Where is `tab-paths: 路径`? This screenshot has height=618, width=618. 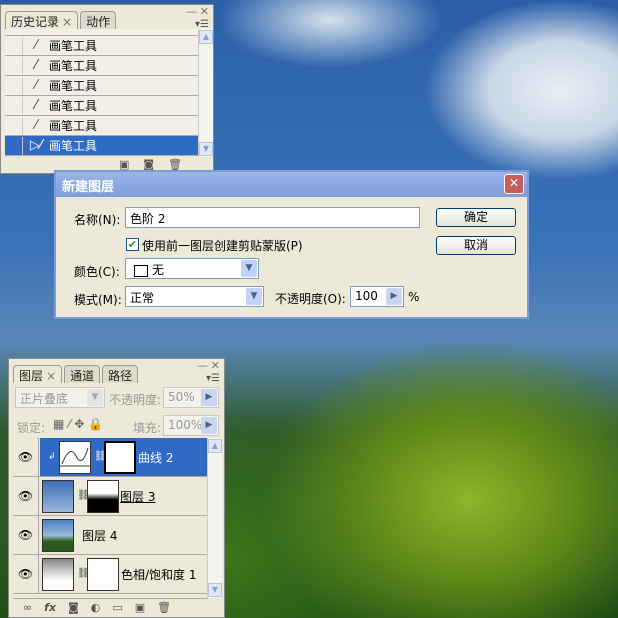
tab-paths: 路径 is located at coordinates (120, 374).